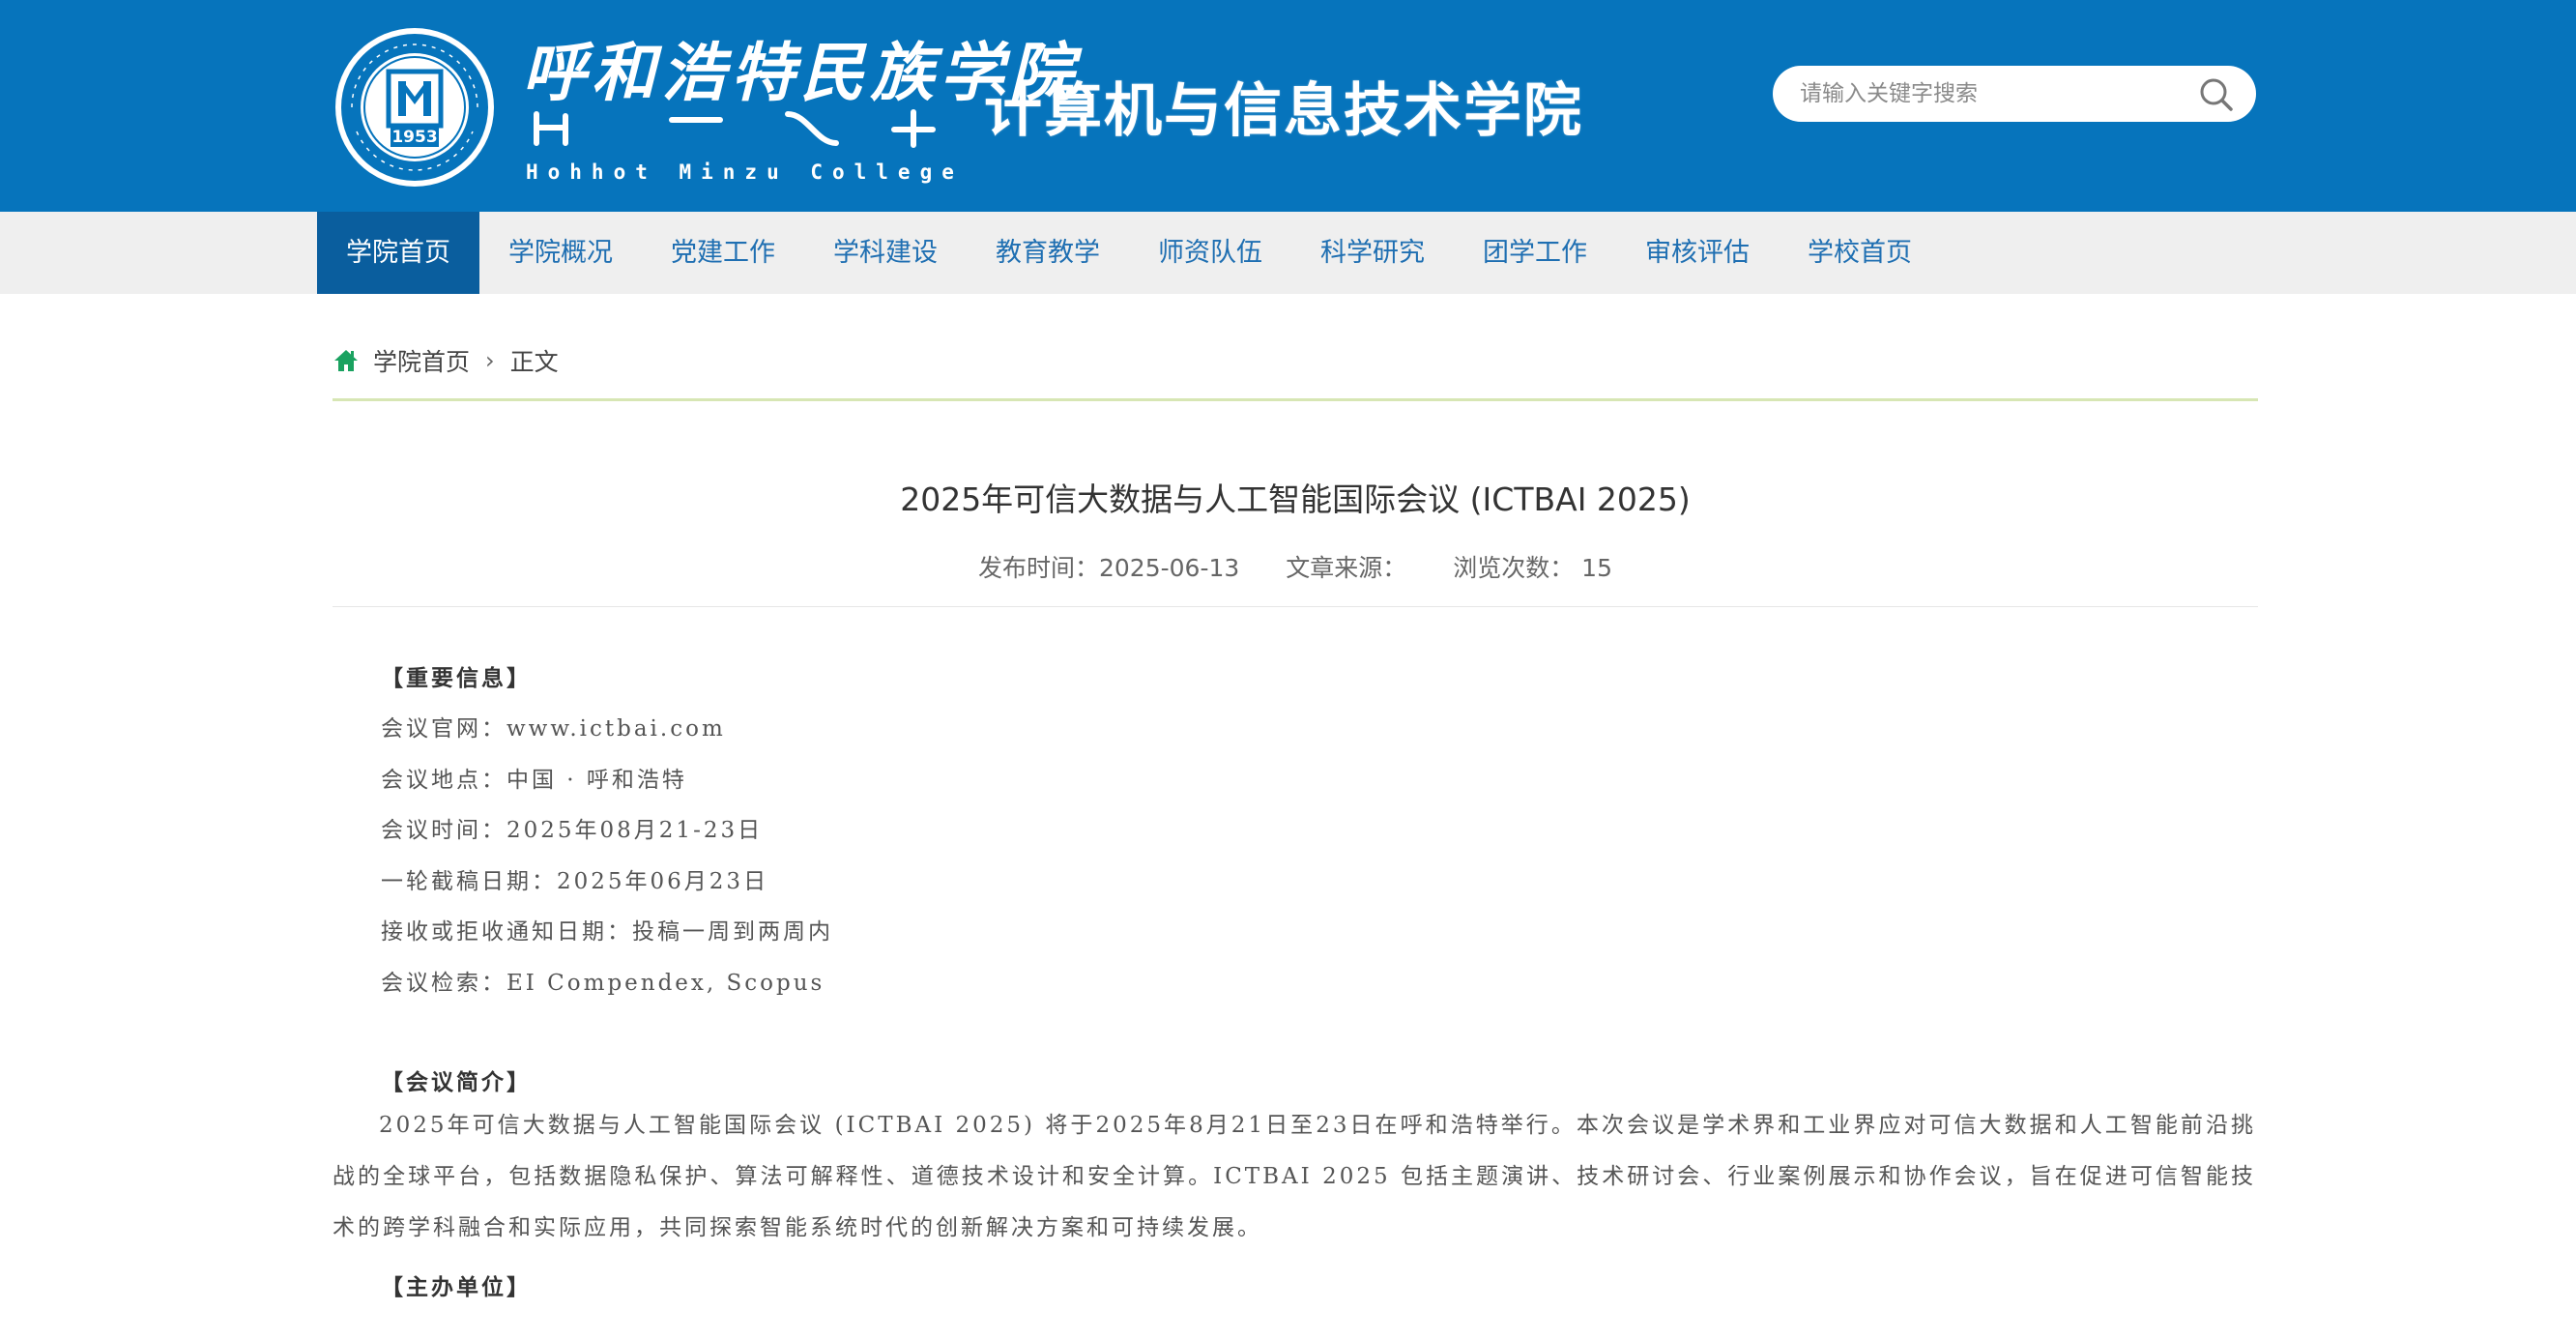 The image size is (2576, 1339). Describe the element at coordinates (553, 729) in the screenshot. I see `info-website: 会议官网：www.ictbai.com` at that location.